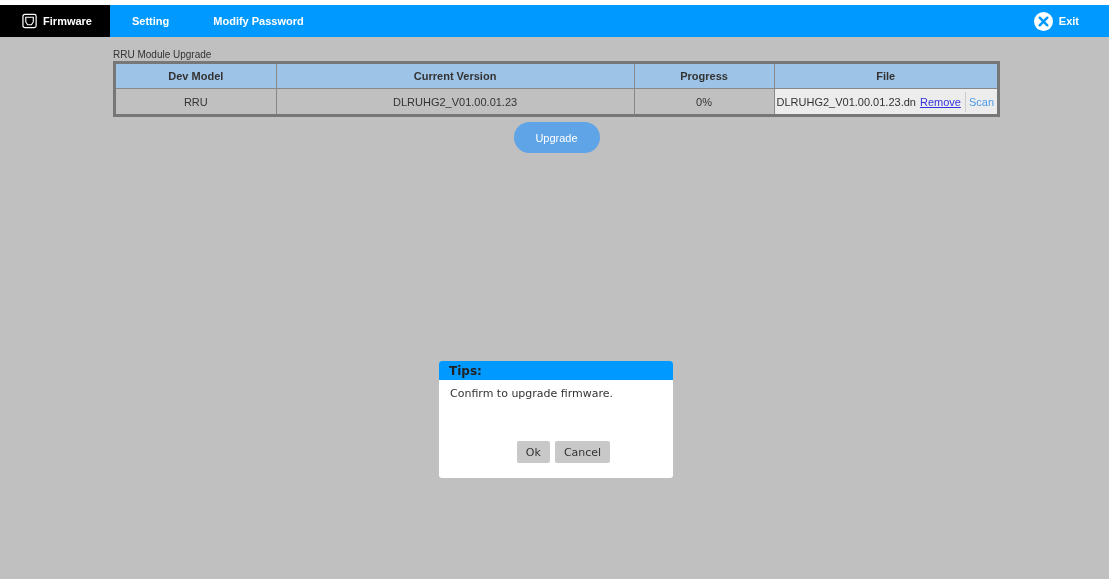 The width and height of the screenshot is (1109, 579). I want to click on close-icon, so click(1043, 21).